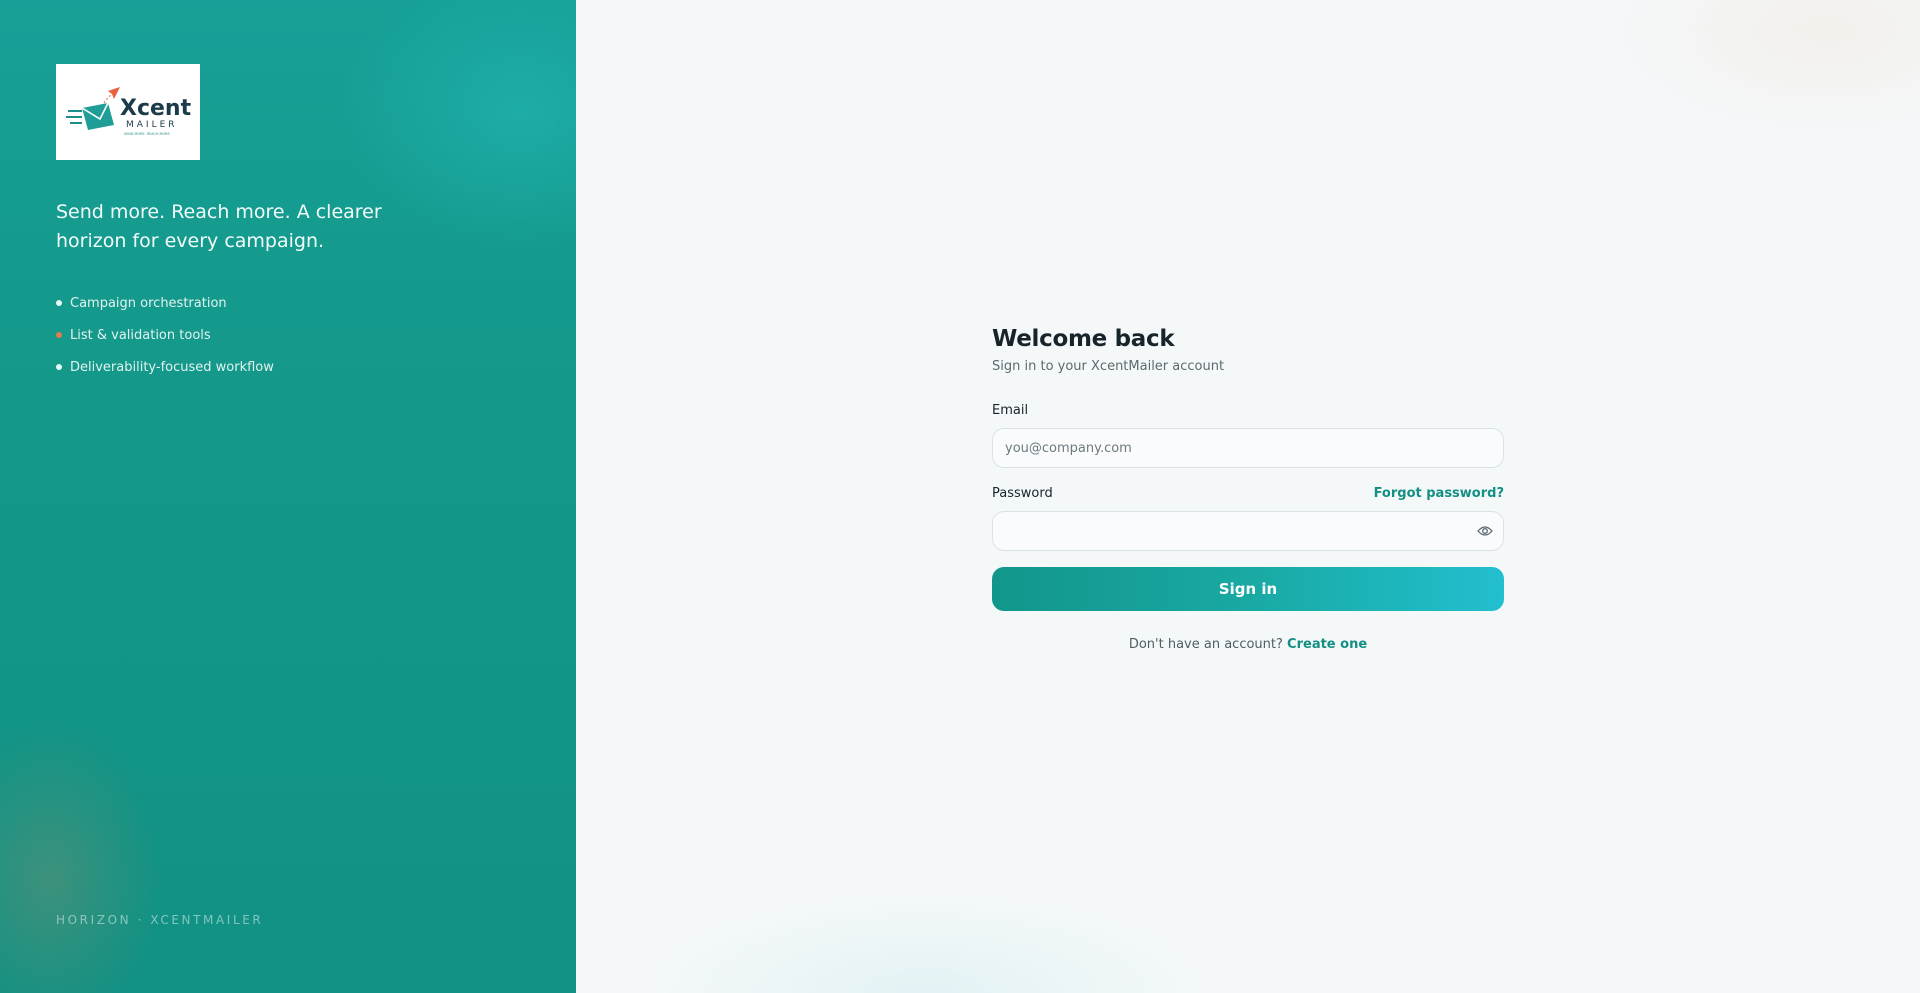 Image resolution: width=1920 pixels, height=993 pixels. I want to click on email-field, so click(1248, 448).